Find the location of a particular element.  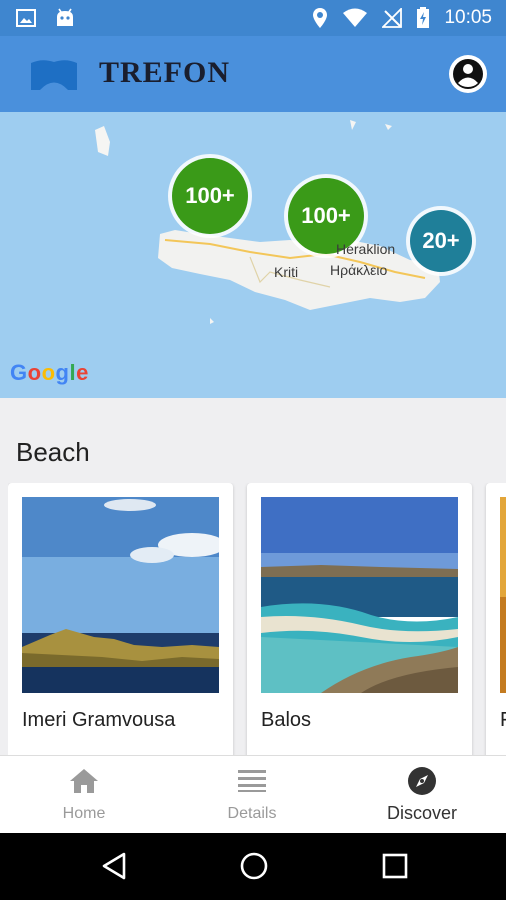

back-icon is located at coordinates (114, 866).